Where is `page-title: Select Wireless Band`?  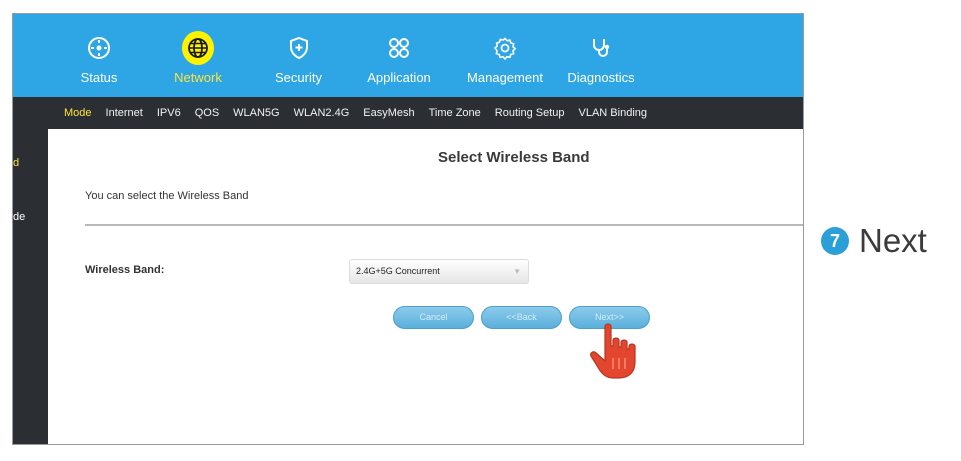 page-title: Select Wireless Band is located at coordinates (514, 157).